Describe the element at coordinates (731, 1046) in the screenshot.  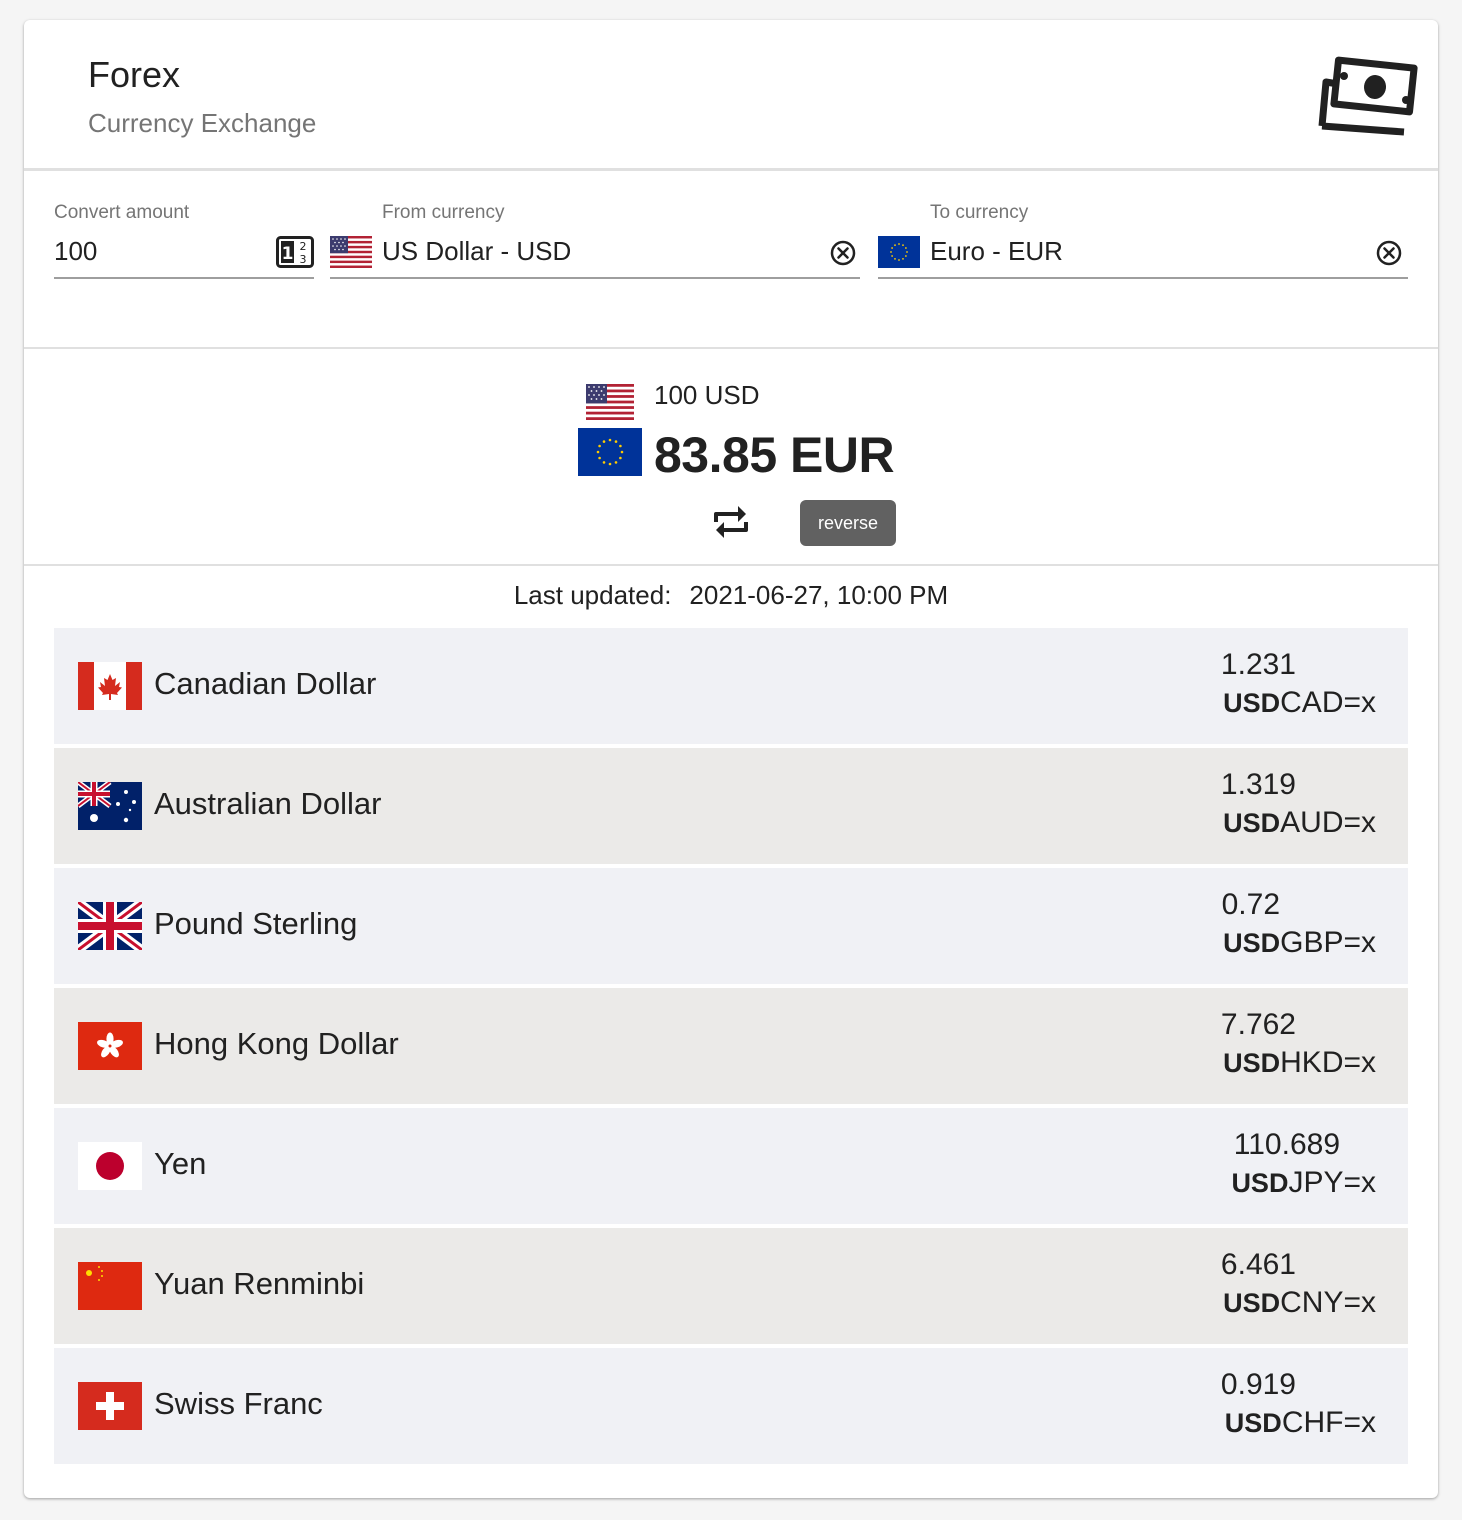
I see `rate-row-hkd: Hong Kong Dollar 7.762 USDHKD=x` at that location.